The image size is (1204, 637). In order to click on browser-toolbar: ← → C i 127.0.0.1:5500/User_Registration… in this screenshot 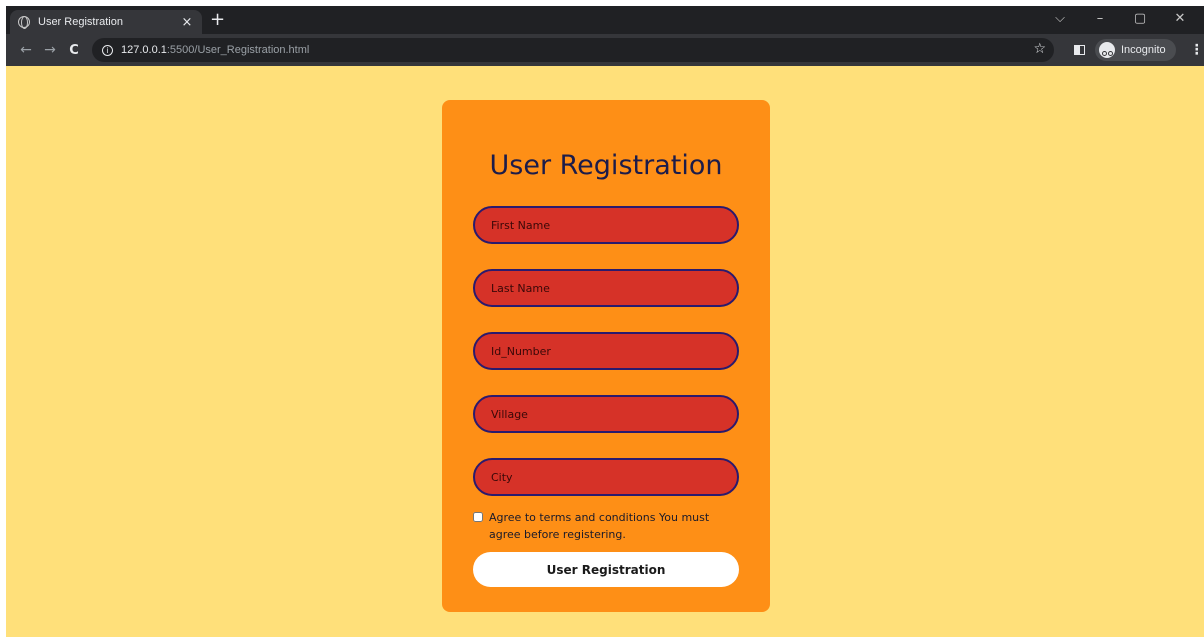, I will do `click(605, 50)`.